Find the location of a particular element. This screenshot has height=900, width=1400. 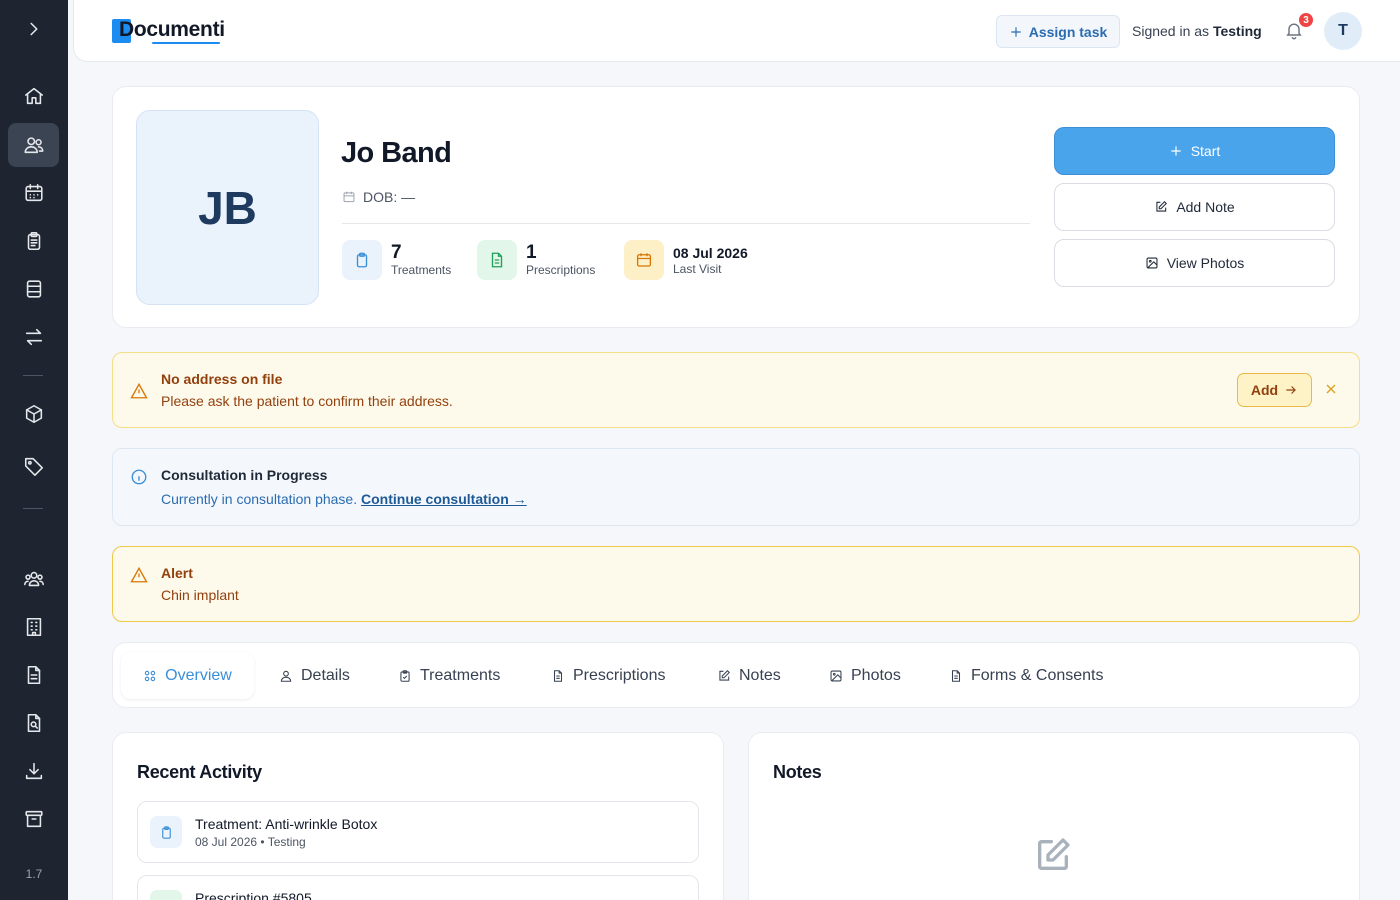

tab-notes-label: Notes is located at coordinates (760, 675).